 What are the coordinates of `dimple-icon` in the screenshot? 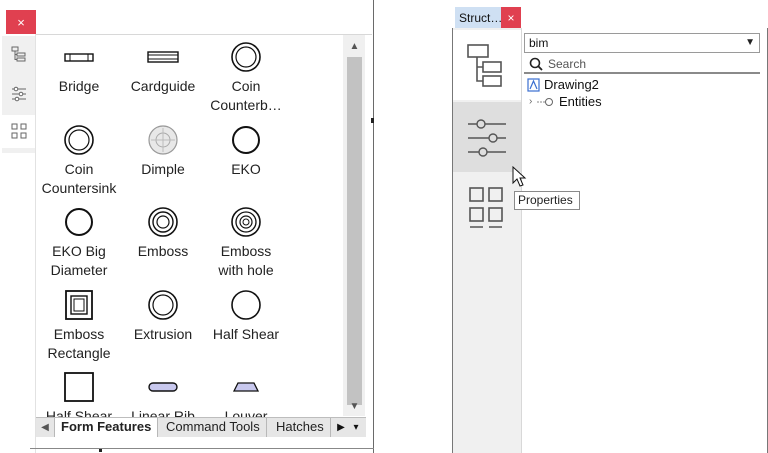 It's located at (163, 140).